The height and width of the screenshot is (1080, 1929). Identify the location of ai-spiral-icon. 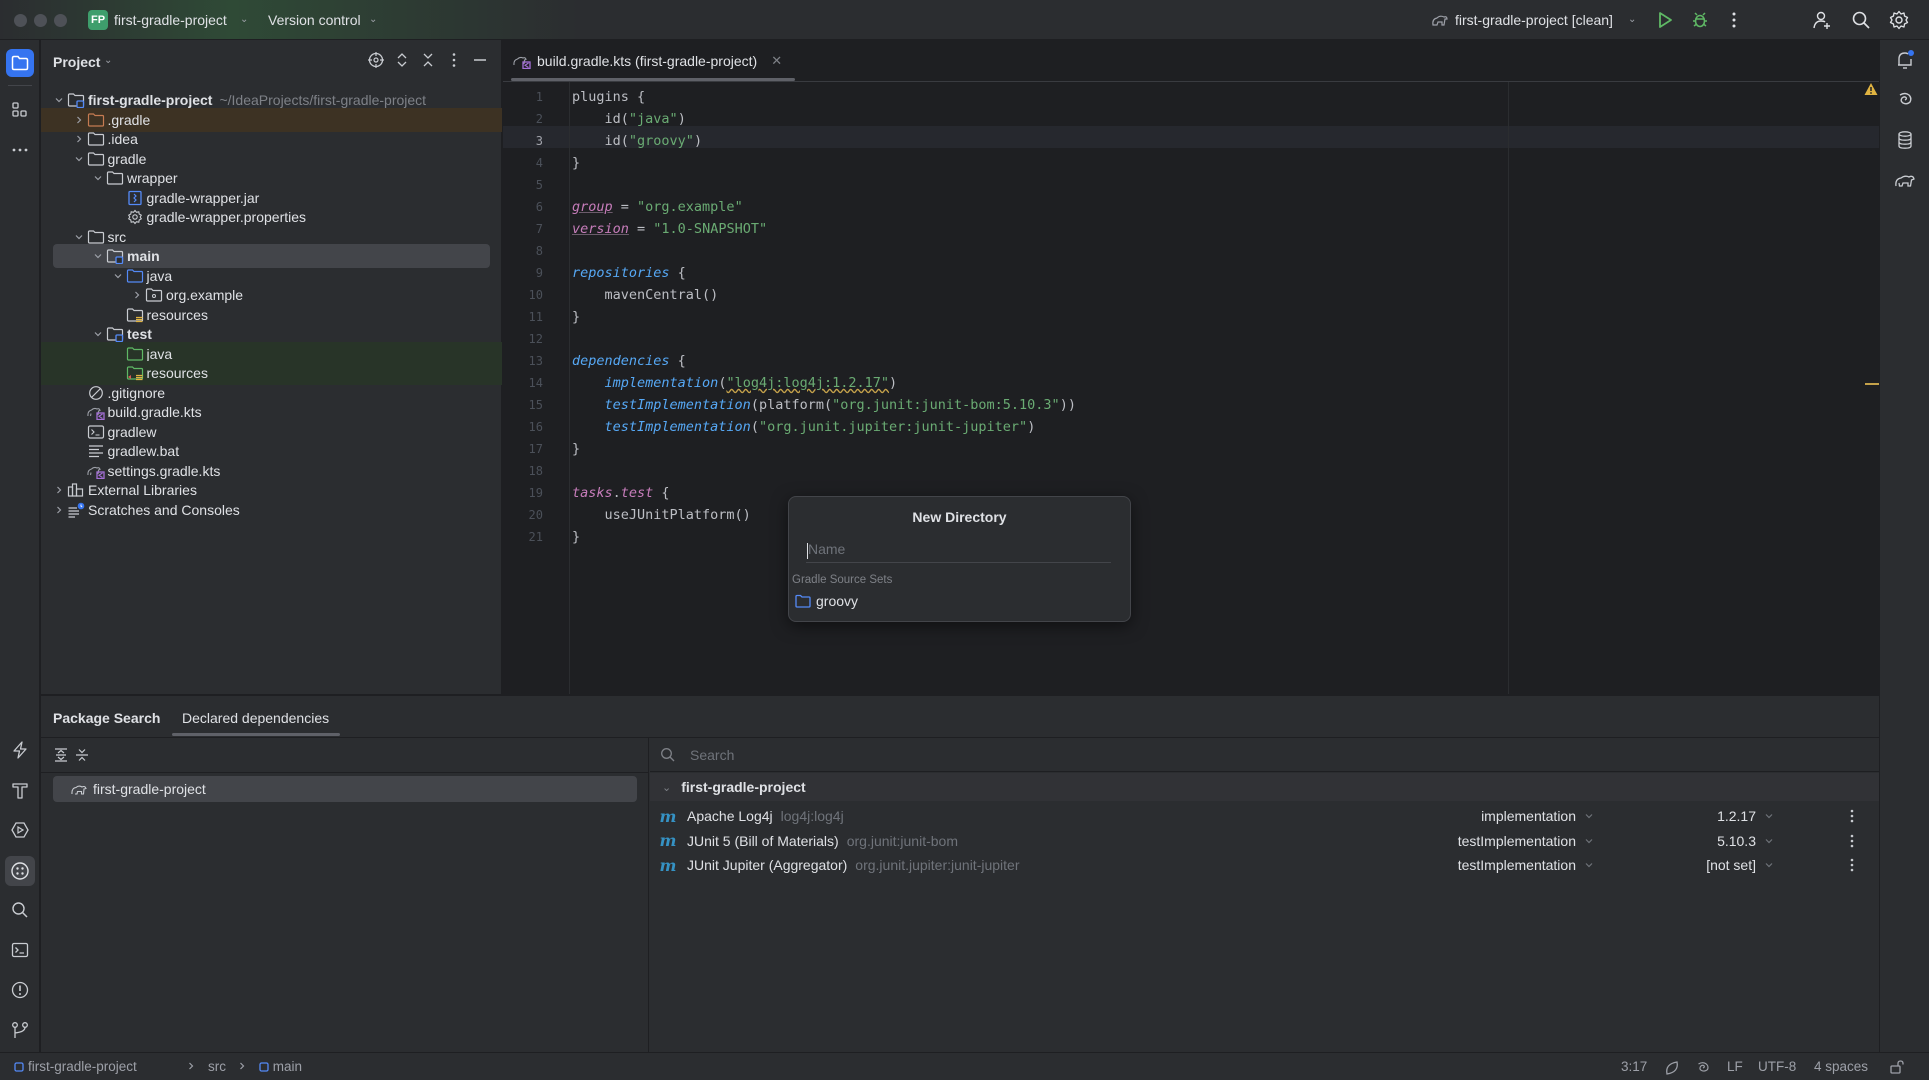
(1703, 1068).